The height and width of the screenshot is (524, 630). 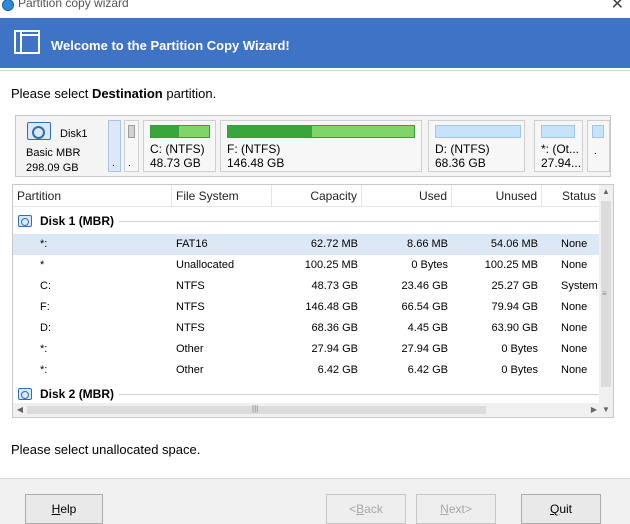 What do you see at coordinates (307, 410) in the screenshot?
I see `horizontal-scrollbar: ◀ ||| ▶` at bounding box center [307, 410].